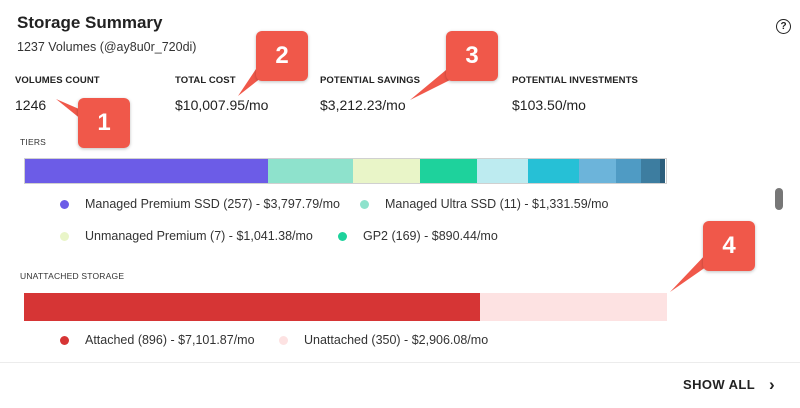 Image resolution: width=800 pixels, height=408 pixels. Describe the element at coordinates (72, 276) in the screenshot. I see `unattached-storage-label: UNATTACHED STORAGE` at that location.